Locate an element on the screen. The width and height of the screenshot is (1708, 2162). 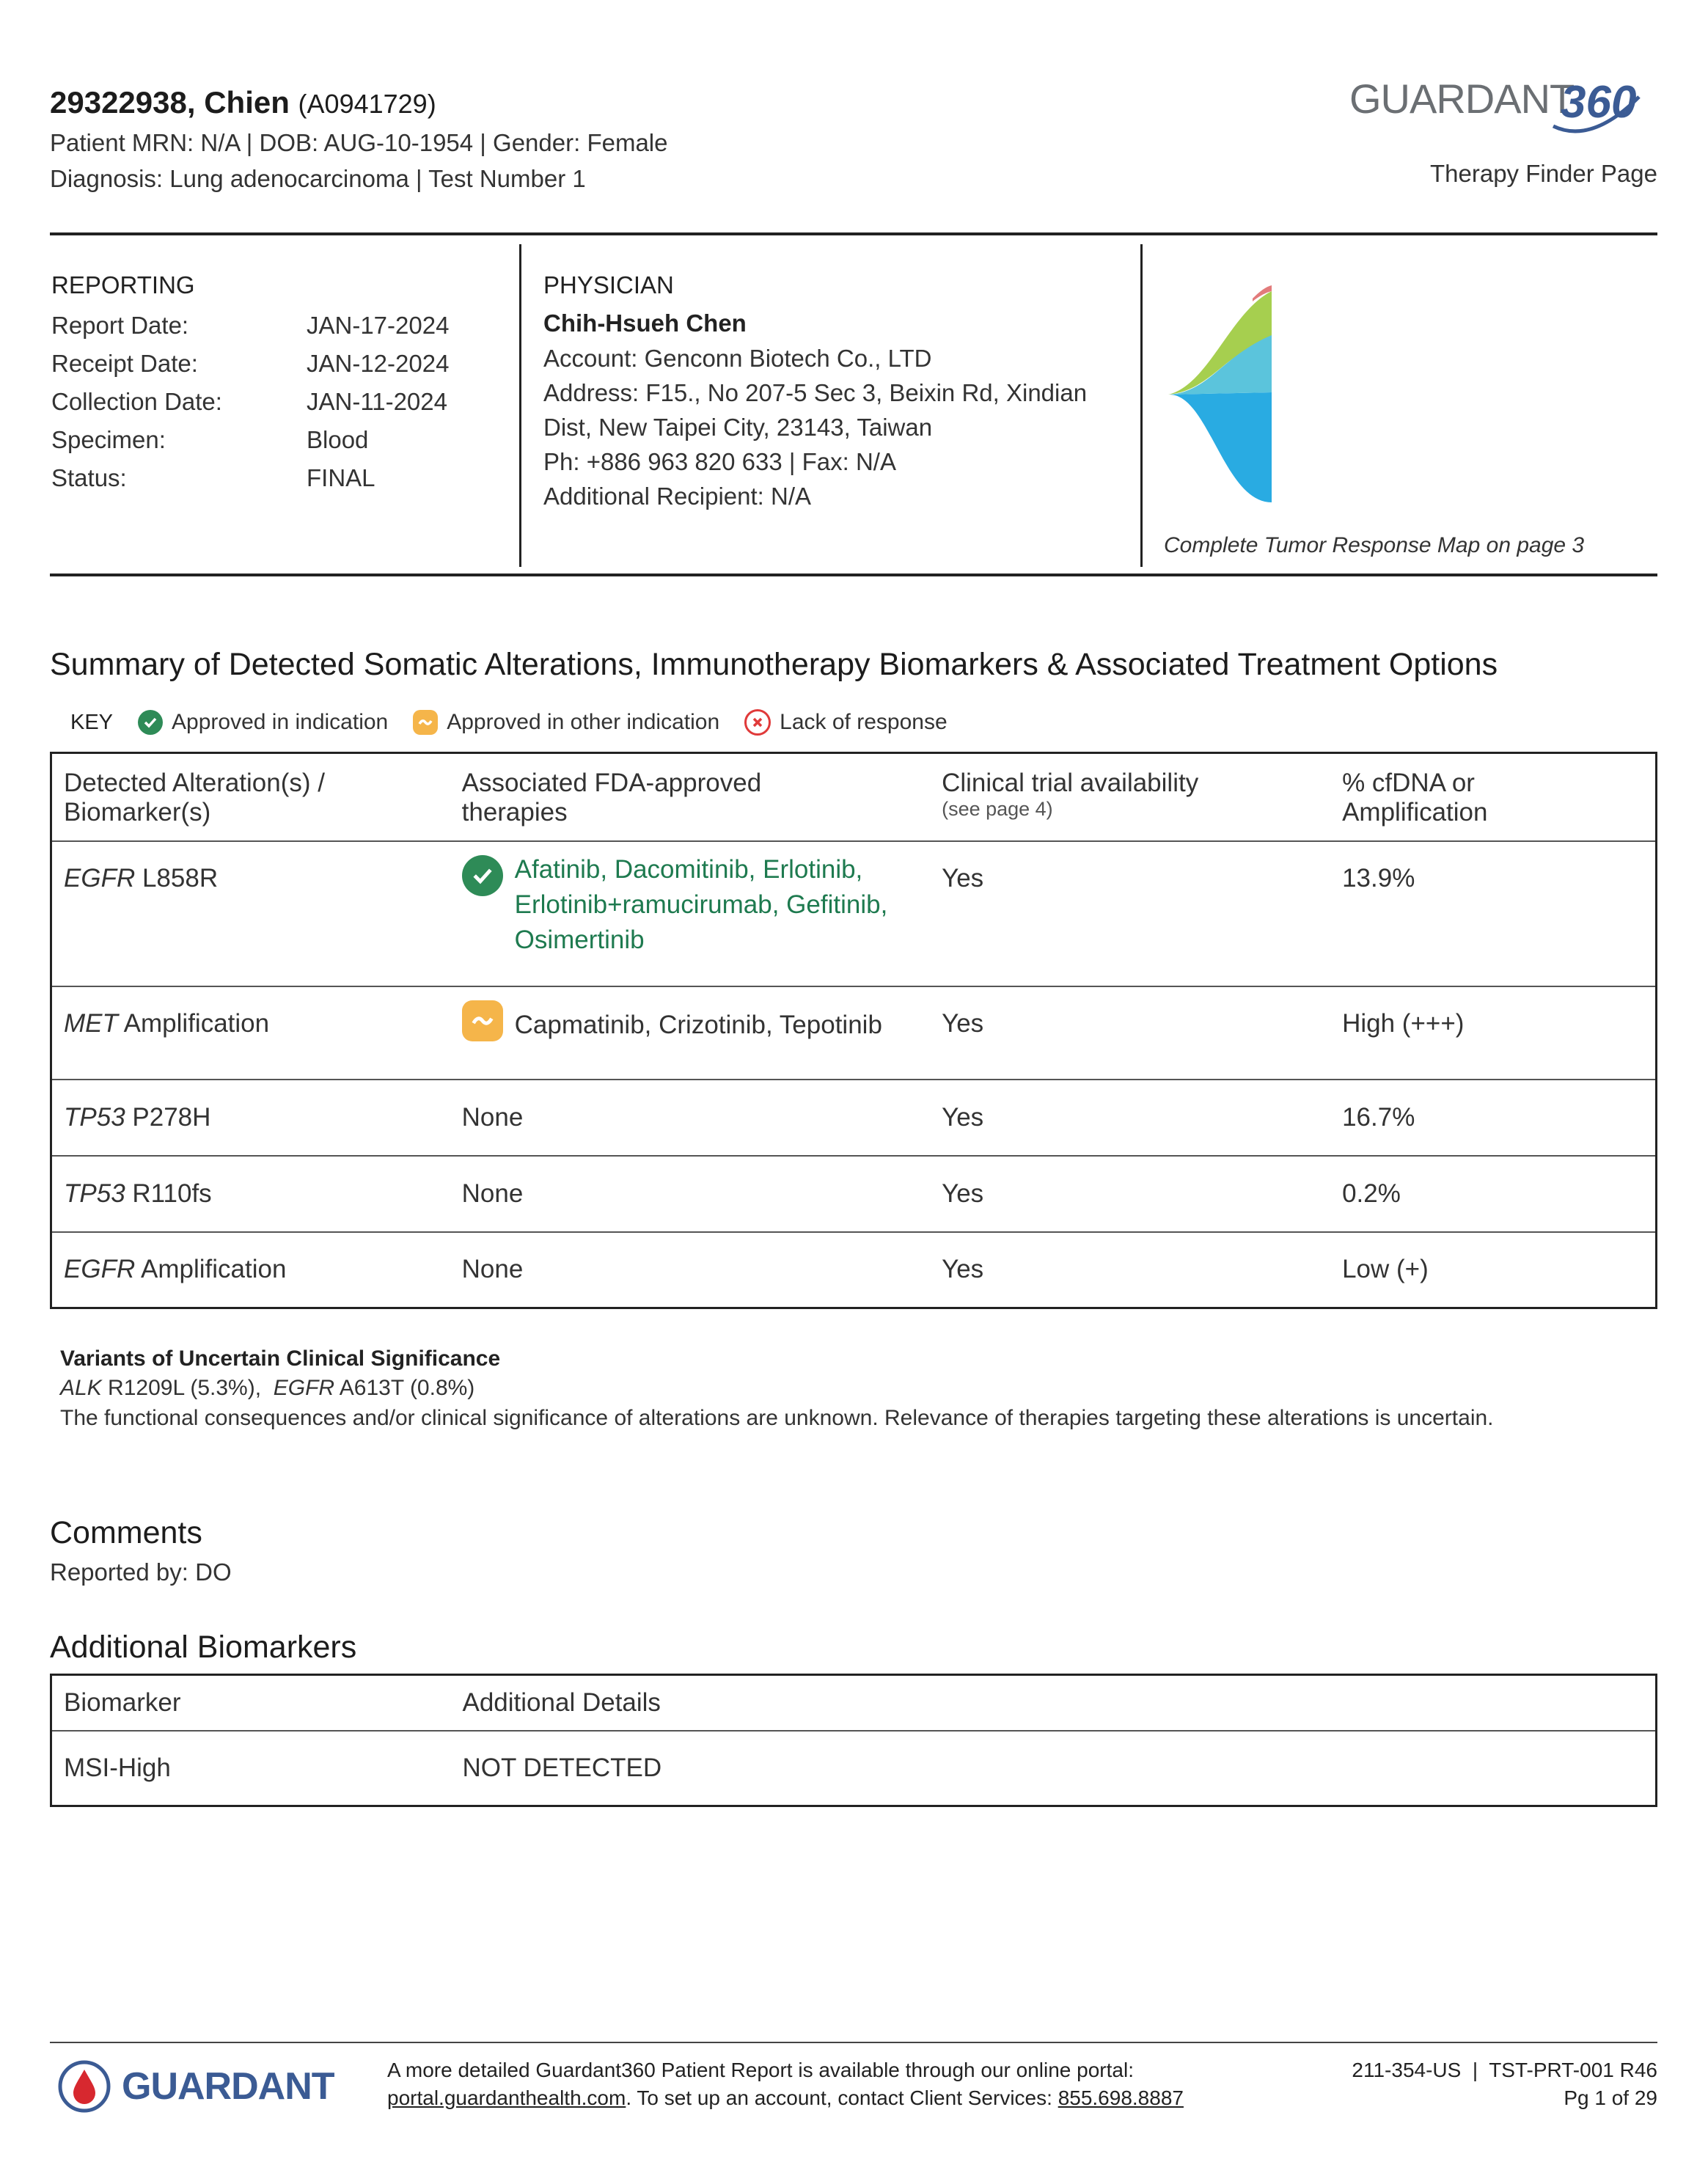
table-row: MSI-High NOT DETECTED is located at coordinates (854, 1769).